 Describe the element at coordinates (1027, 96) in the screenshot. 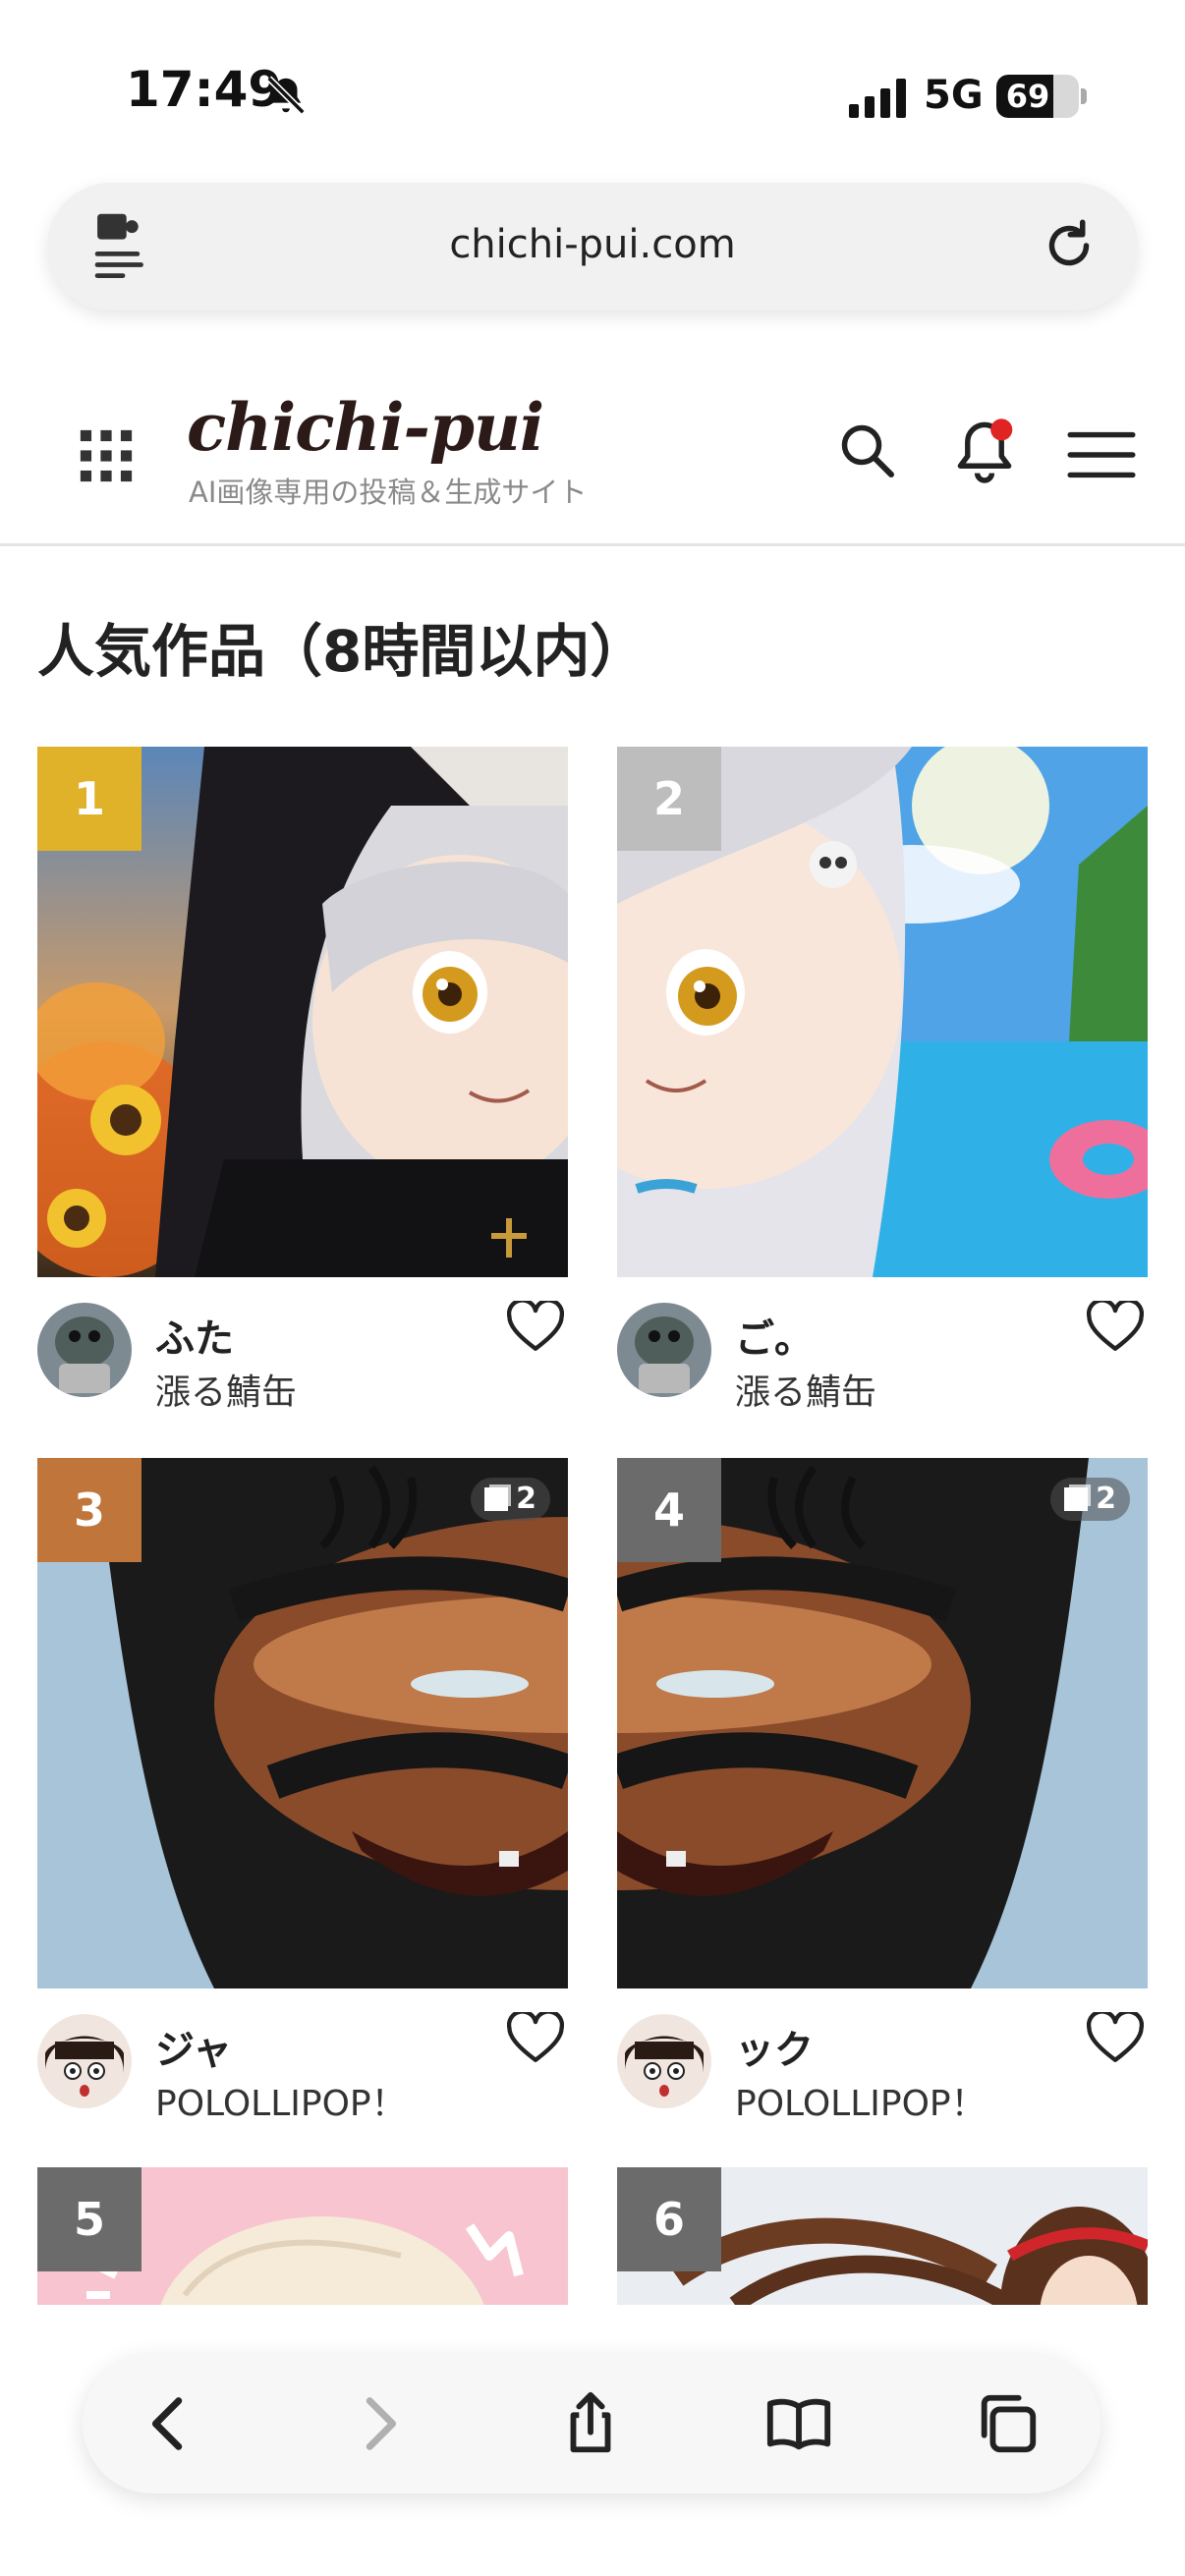

I see `battery-level: 69` at that location.